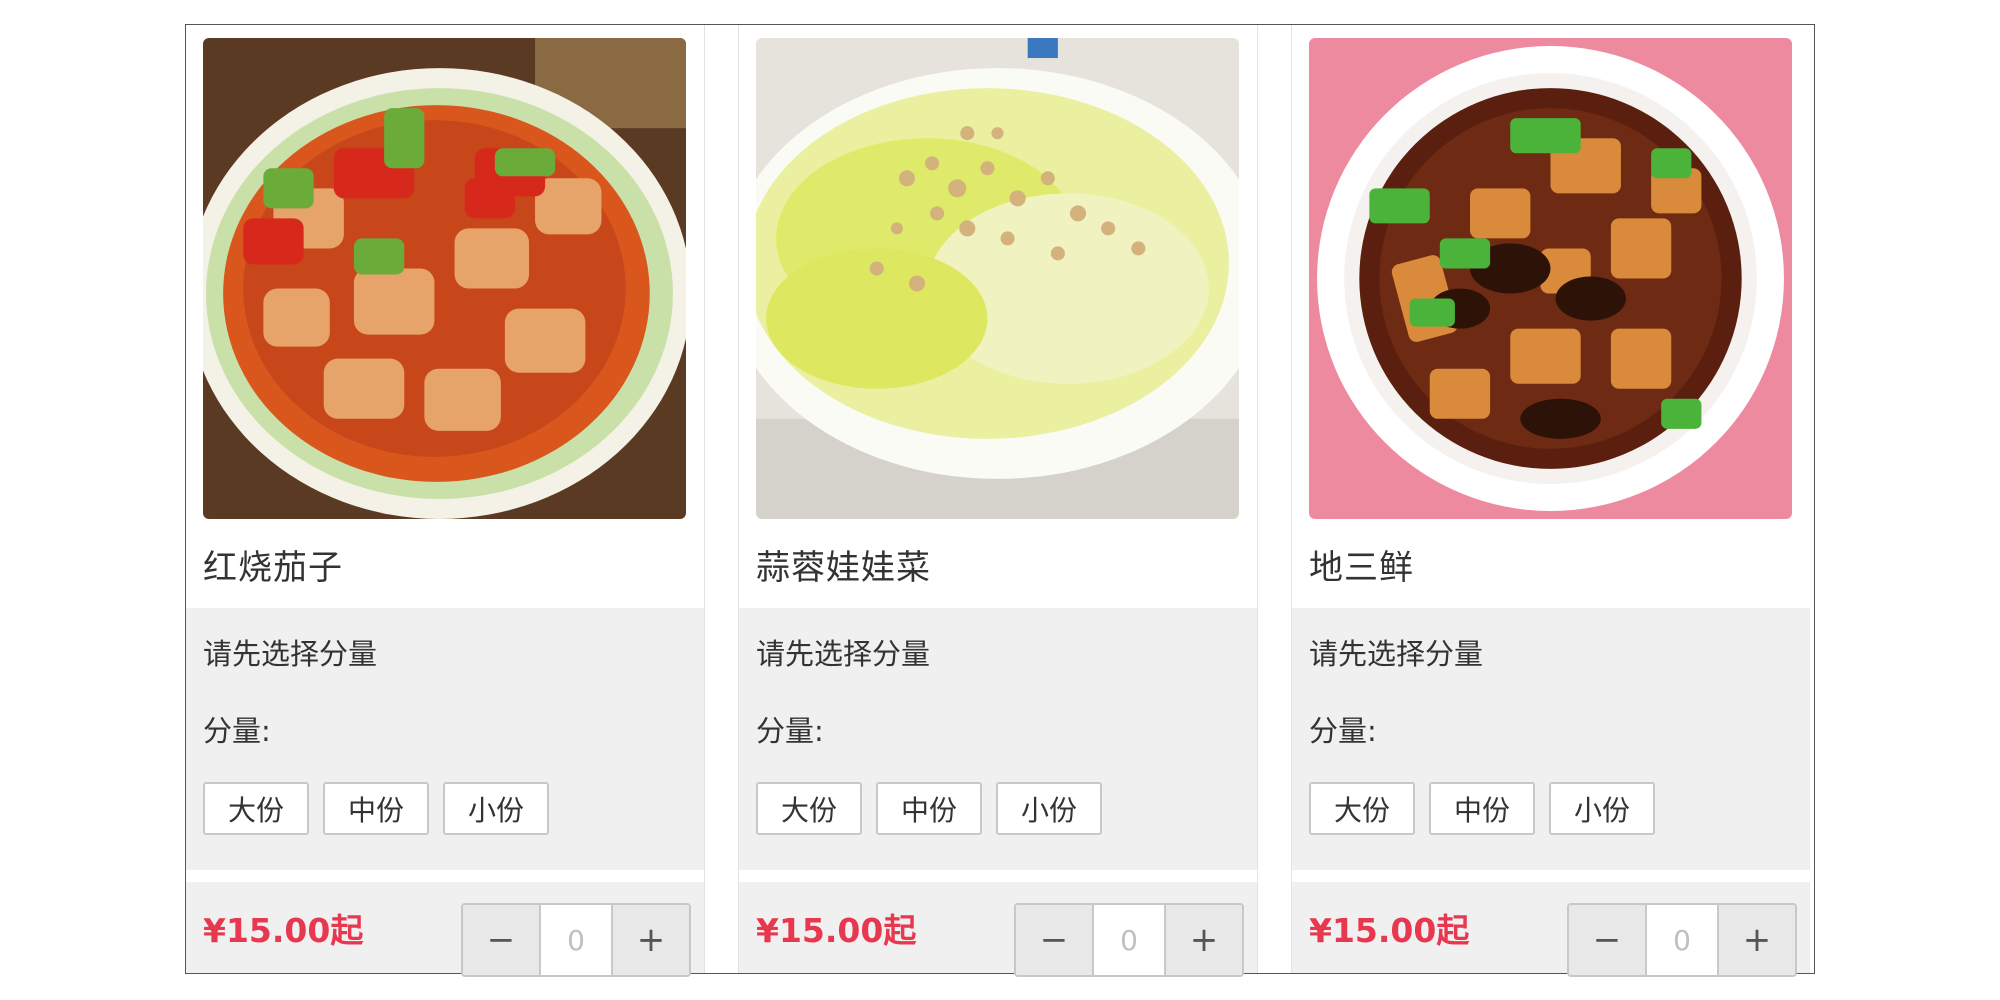  Describe the element at coordinates (1361, 568) in the screenshot. I see `dish-name: 地三鲜` at that location.